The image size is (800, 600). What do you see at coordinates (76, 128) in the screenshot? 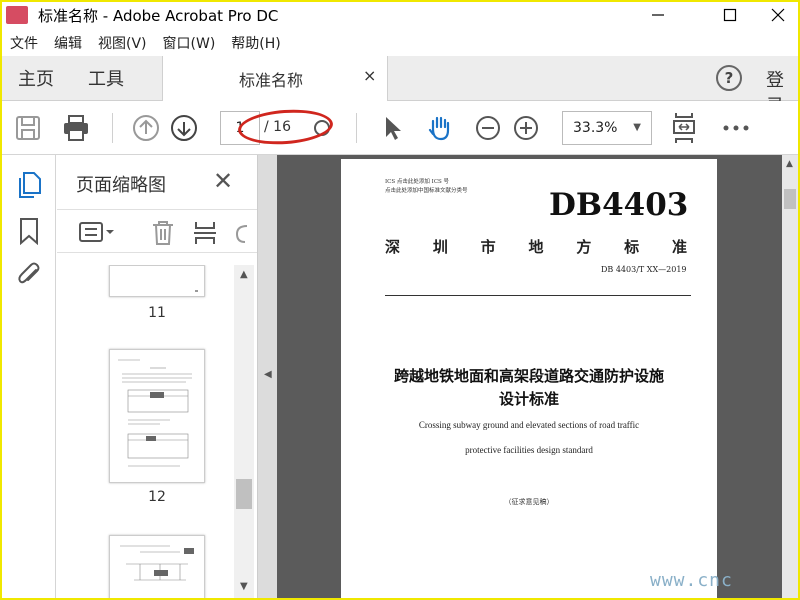
I see `print-icon` at bounding box center [76, 128].